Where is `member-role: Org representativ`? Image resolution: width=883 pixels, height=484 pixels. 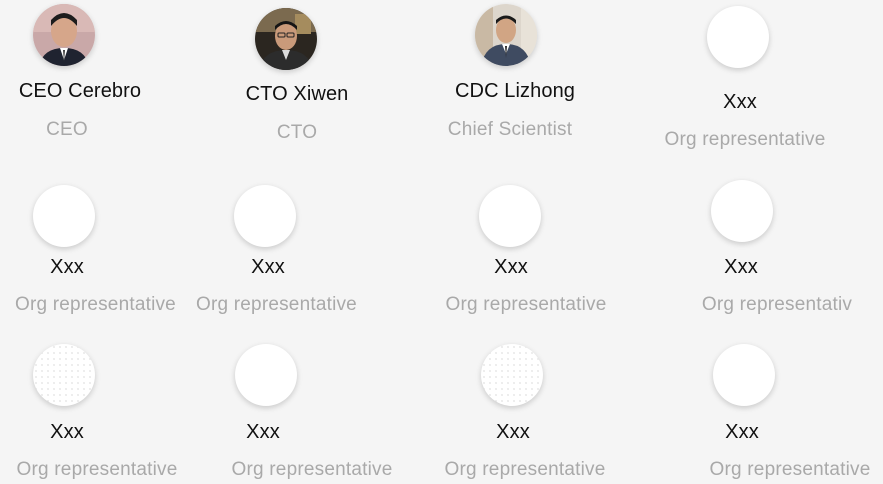 member-role: Org representativ is located at coordinates (777, 304).